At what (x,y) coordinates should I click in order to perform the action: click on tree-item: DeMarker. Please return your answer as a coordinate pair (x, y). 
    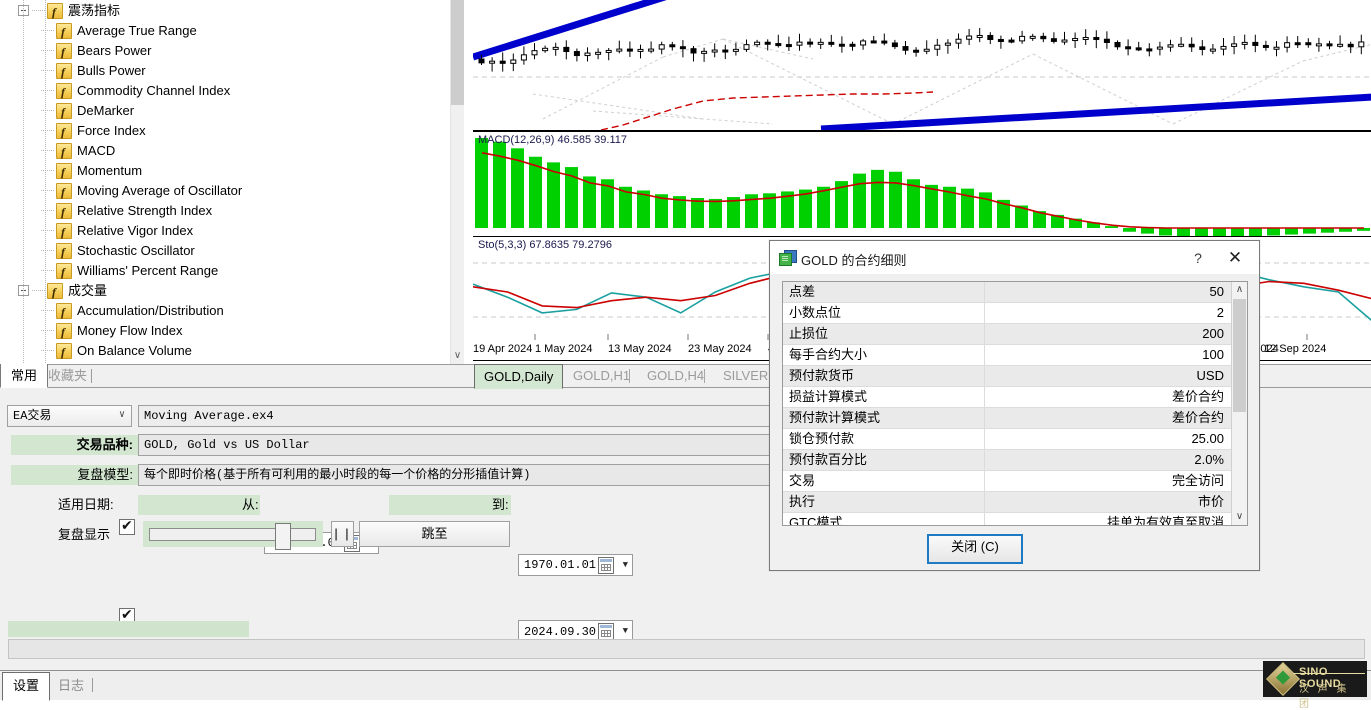
    Looking at the image, I should click on (226, 111).